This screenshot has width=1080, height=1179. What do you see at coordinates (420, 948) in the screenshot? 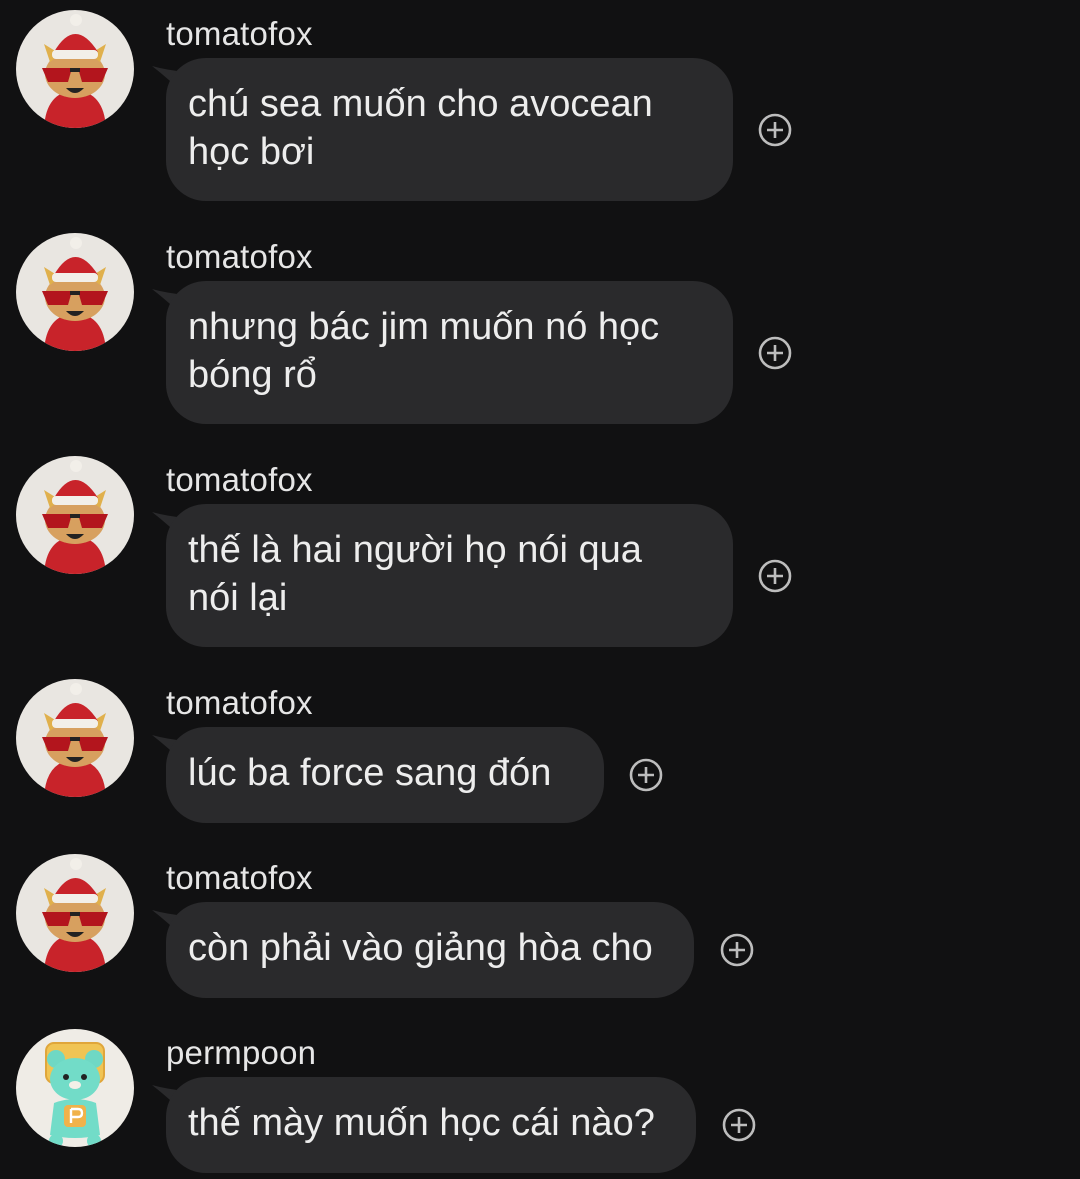
I see `message-text-line: còn phải vào giảng hòa cho` at bounding box center [420, 948].